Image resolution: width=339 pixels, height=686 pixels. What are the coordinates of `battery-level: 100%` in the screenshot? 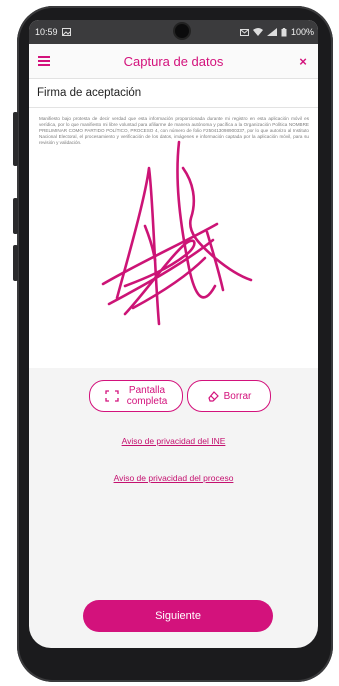 It's located at (302, 32).